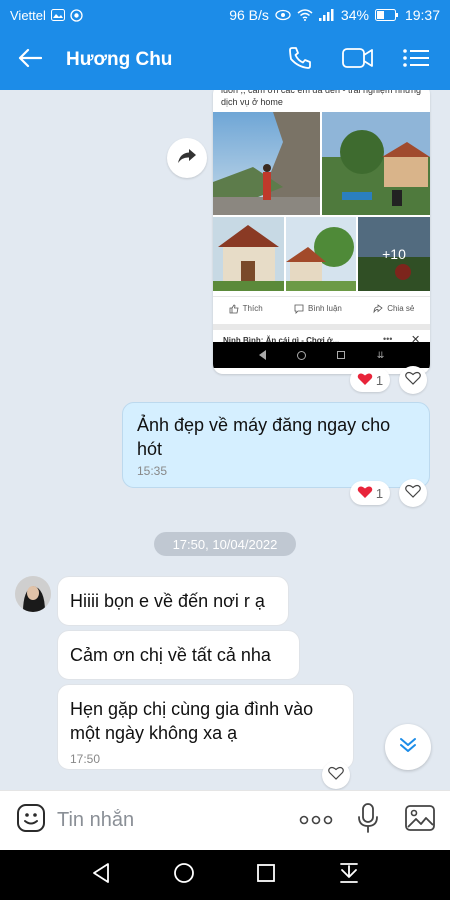  Describe the element at coordinates (262, 355) in the screenshot. I see `mini-back-icon` at that location.